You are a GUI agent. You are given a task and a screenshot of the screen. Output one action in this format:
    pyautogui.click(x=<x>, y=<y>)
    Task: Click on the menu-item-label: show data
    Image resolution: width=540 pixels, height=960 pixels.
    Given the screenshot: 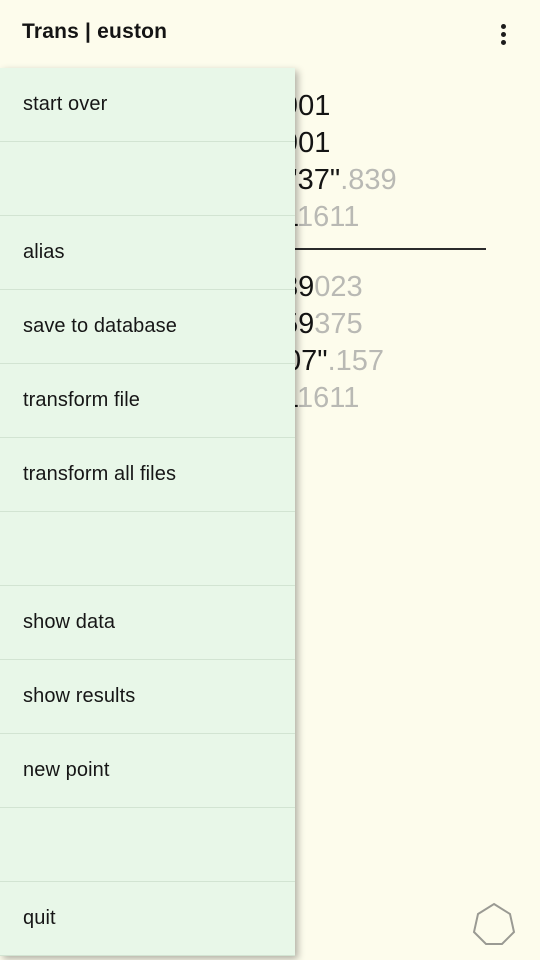 What is the action you would take?
    pyautogui.click(x=69, y=622)
    